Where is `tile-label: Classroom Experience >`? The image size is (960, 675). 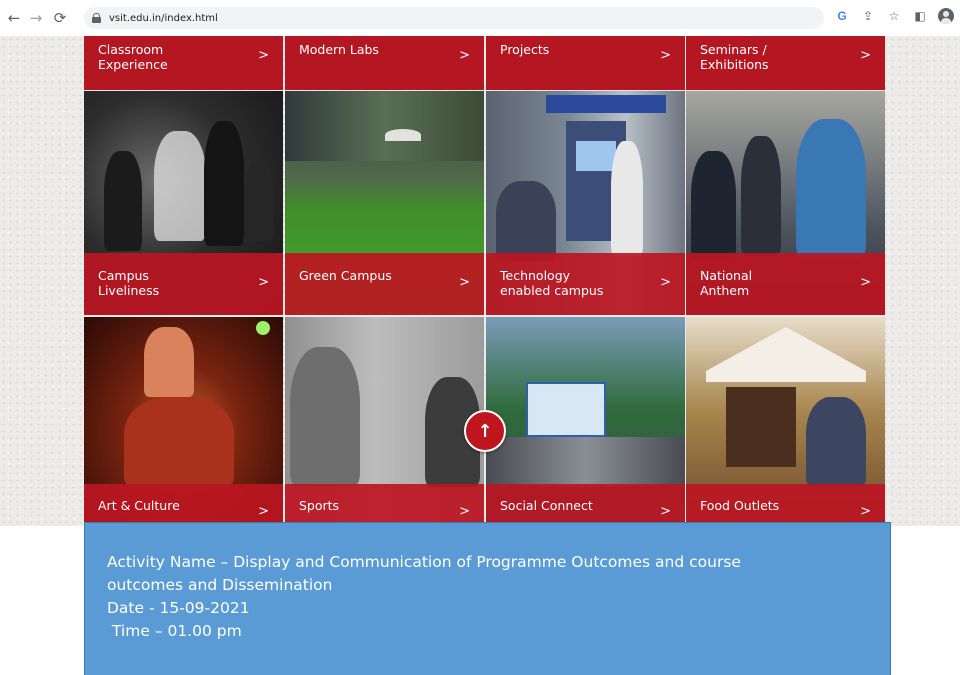
tile-label: Classroom Experience > is located at coordinates (183, 63).